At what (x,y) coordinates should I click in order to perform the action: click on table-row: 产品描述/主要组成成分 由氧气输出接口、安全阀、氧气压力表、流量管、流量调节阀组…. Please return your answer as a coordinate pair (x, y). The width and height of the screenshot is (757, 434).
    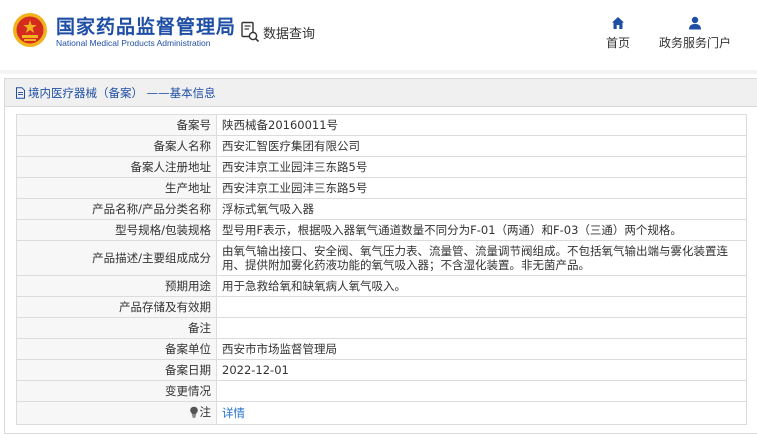
    Looking at the image, I should click on (381, 258).